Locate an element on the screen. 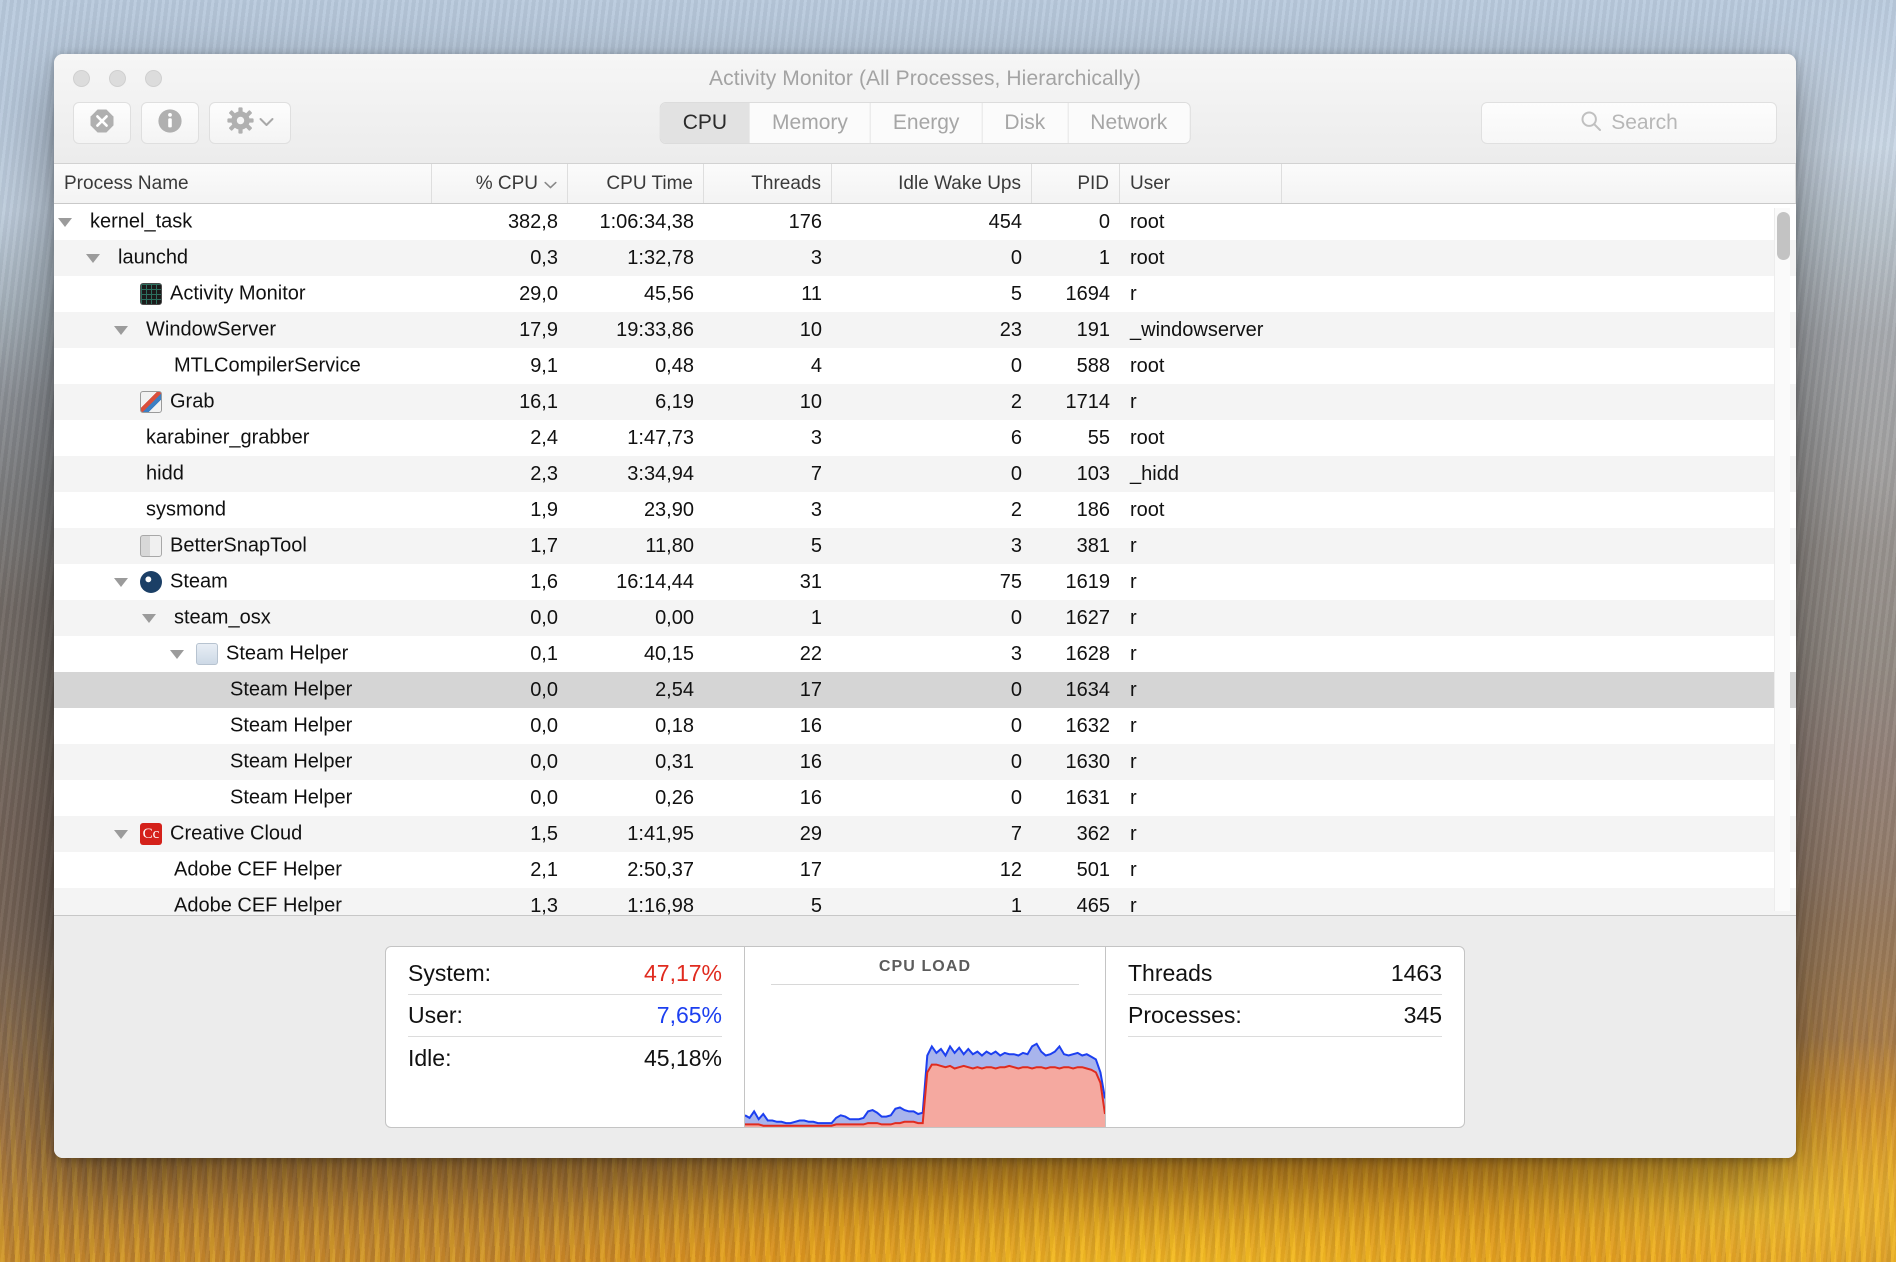  tab-cpu: CPU is located at coordinates (705, 123).